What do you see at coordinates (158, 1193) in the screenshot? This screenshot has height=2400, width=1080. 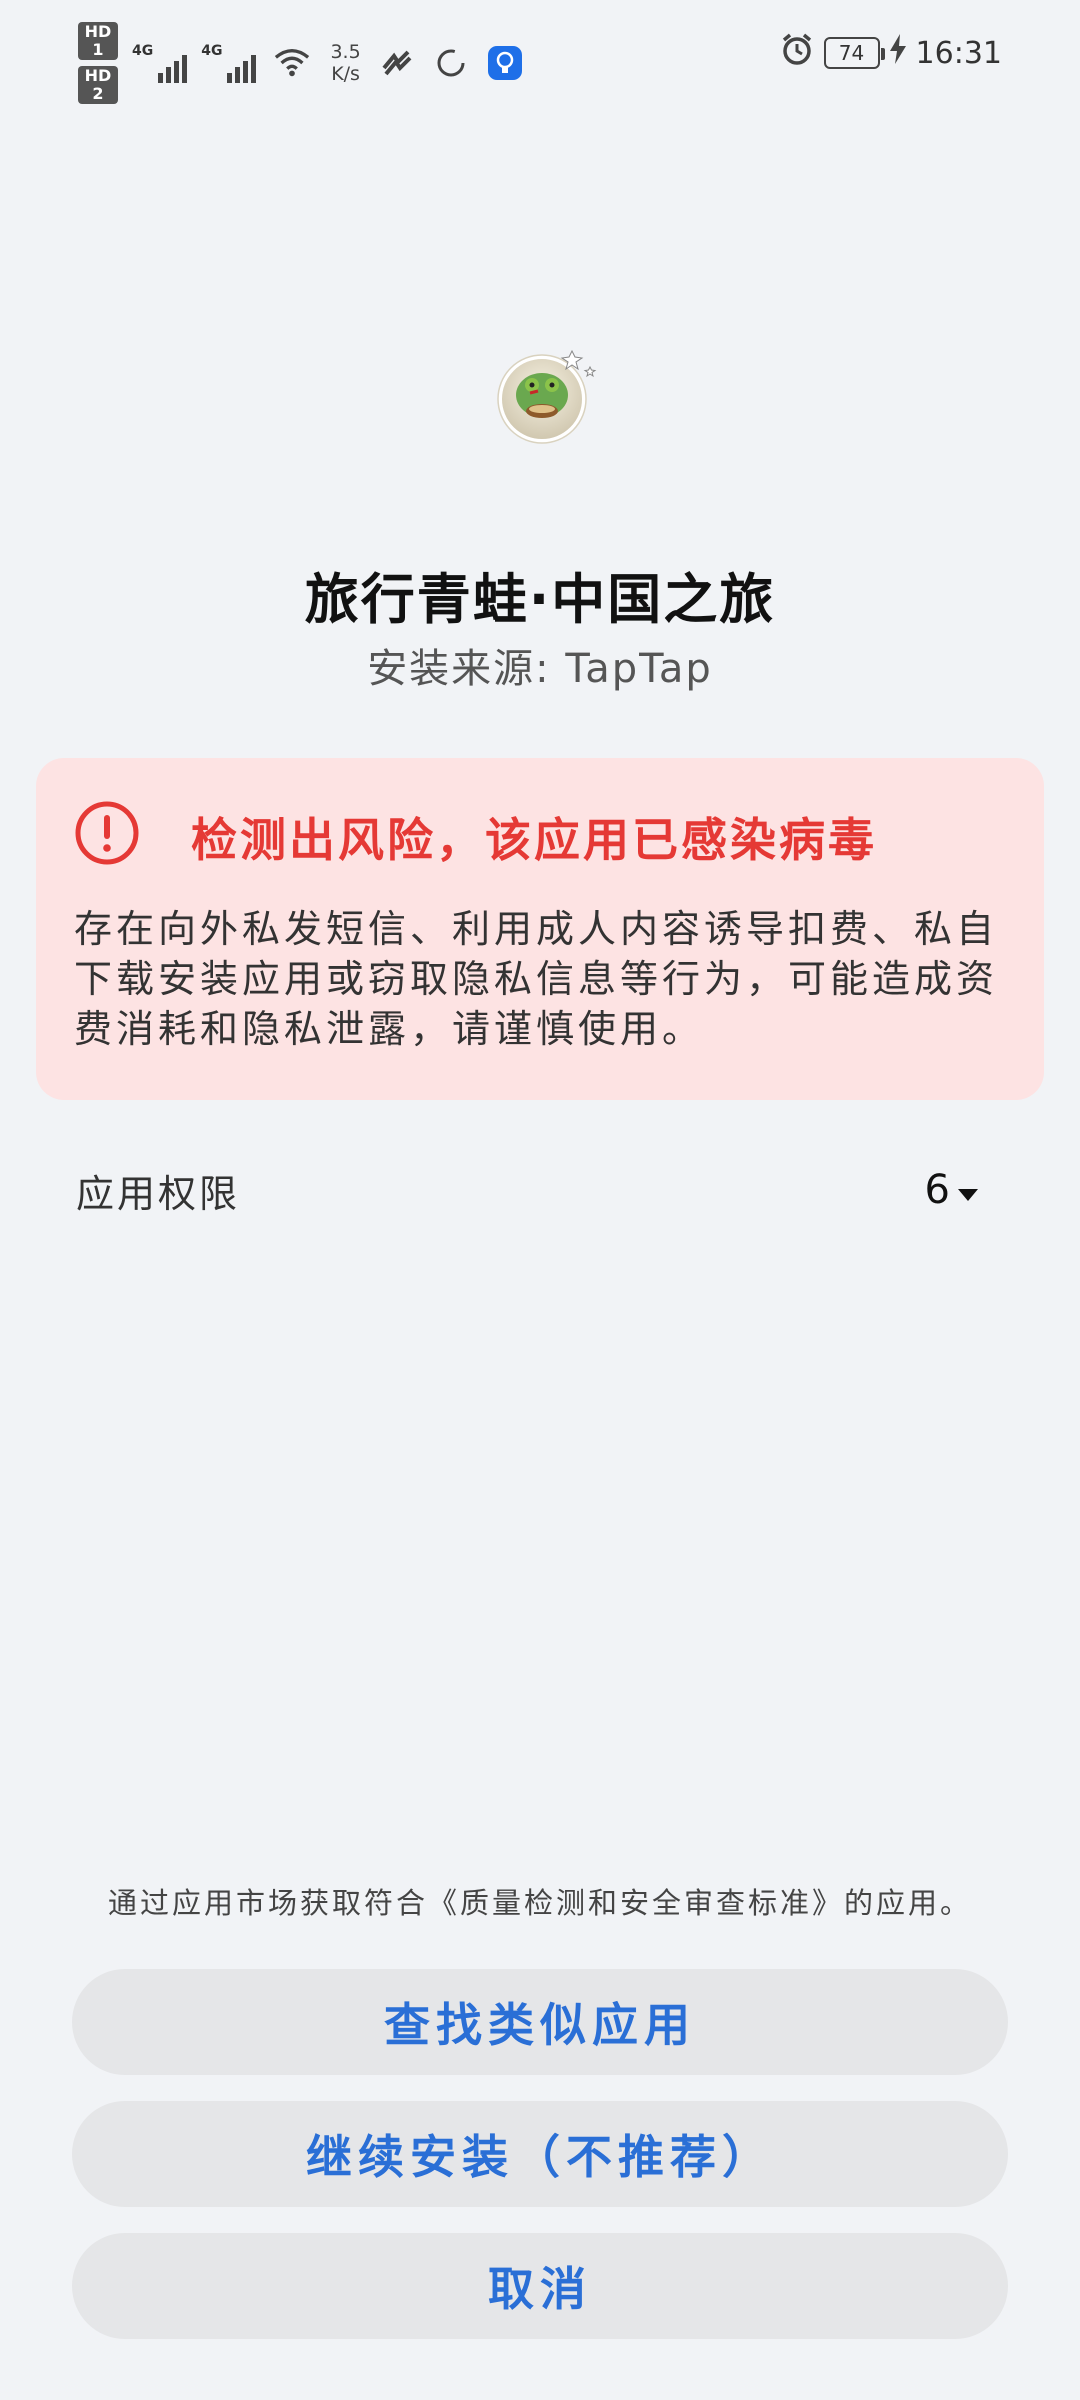 I see `permissions-label: 应用权限` at bounding box center [158, 1193].